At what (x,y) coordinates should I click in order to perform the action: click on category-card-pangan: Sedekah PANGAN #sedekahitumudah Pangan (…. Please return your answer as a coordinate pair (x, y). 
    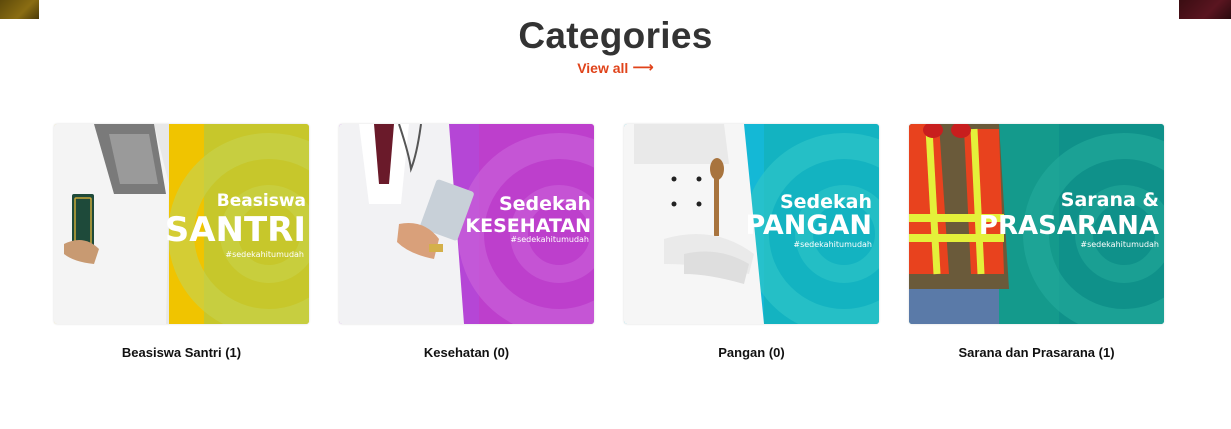
    Looking at the image, I should click on (751, 242).